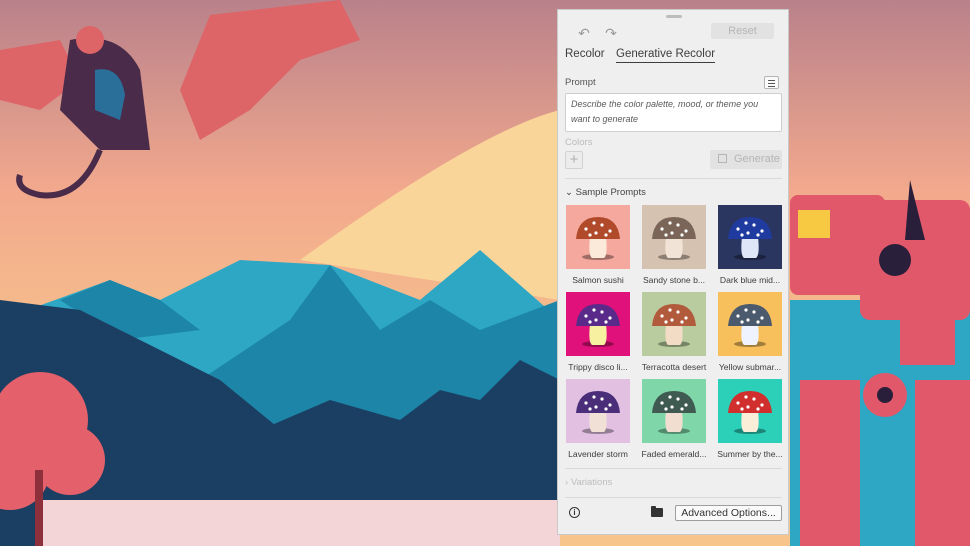 The width and height of the screenshot is (970, 546). I want to click on panel-grip-handle, so click(674, 16).